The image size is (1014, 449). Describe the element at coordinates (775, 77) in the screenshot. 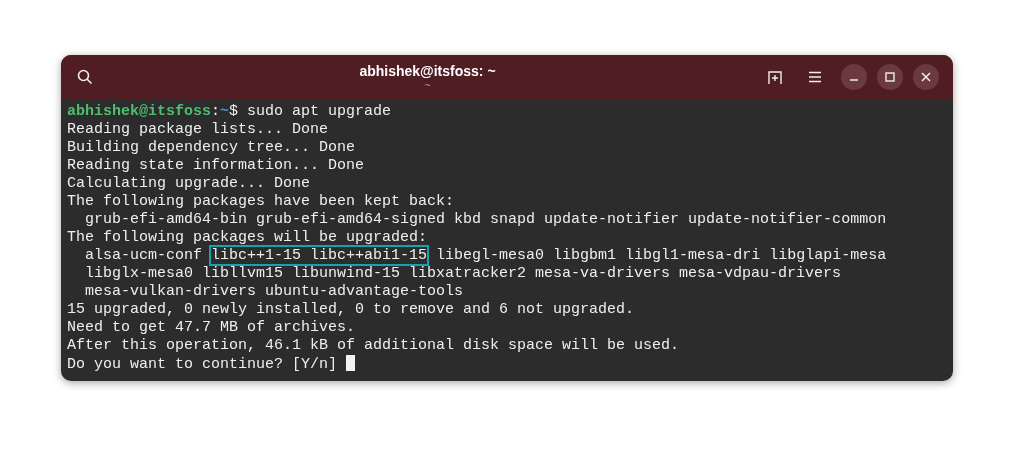

I see `new-tab-icon` at that location.